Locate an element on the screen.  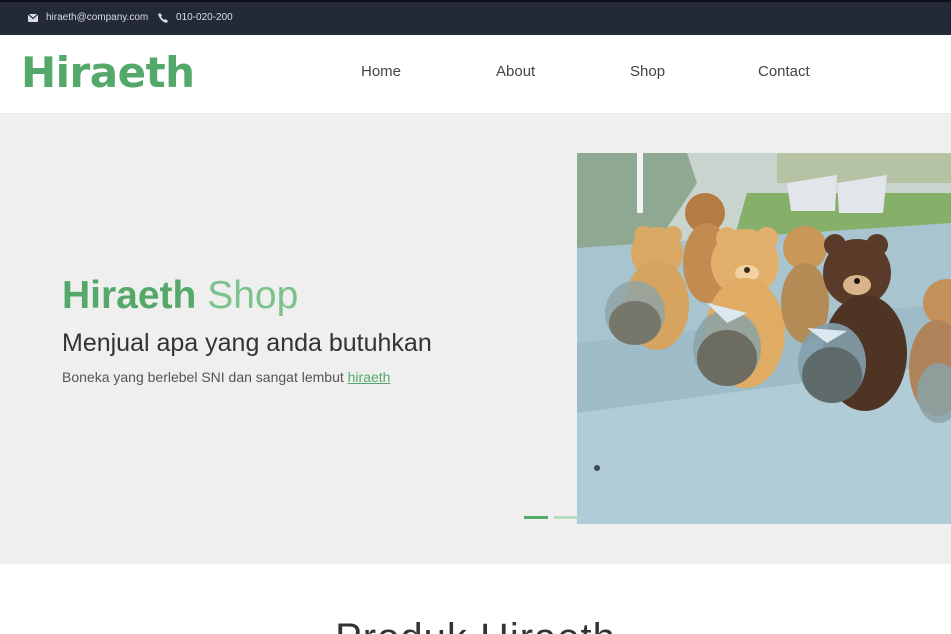
hero-title-brand: Hiraeth is located at coordinates (129, 295).